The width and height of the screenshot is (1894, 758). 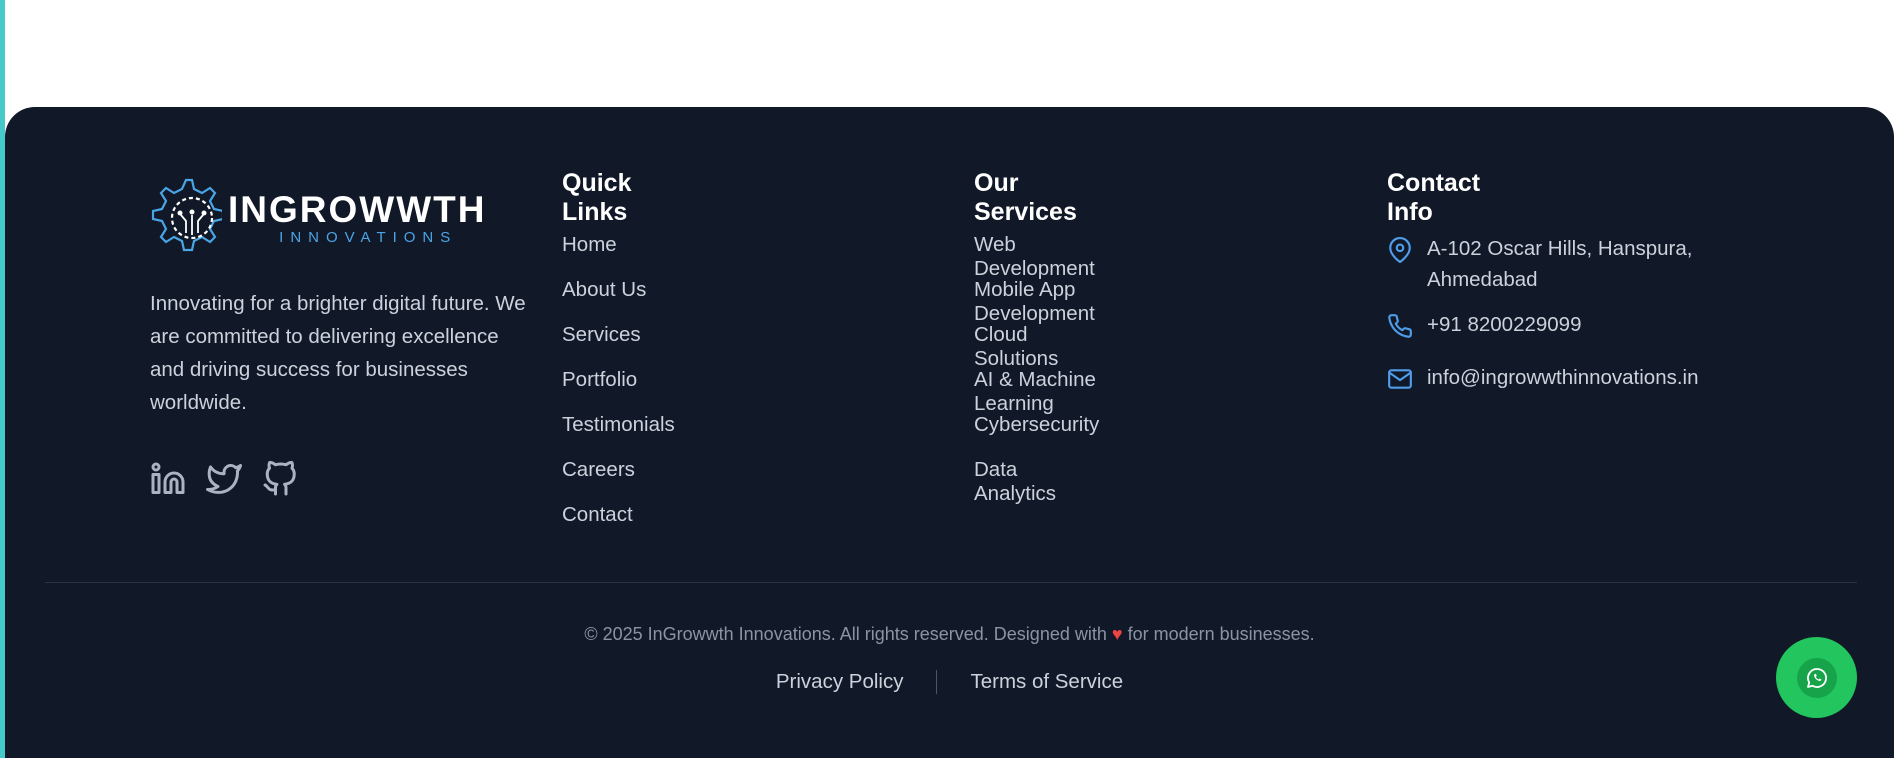 I want to click on mail-icon, so click(x=1407, y=381).